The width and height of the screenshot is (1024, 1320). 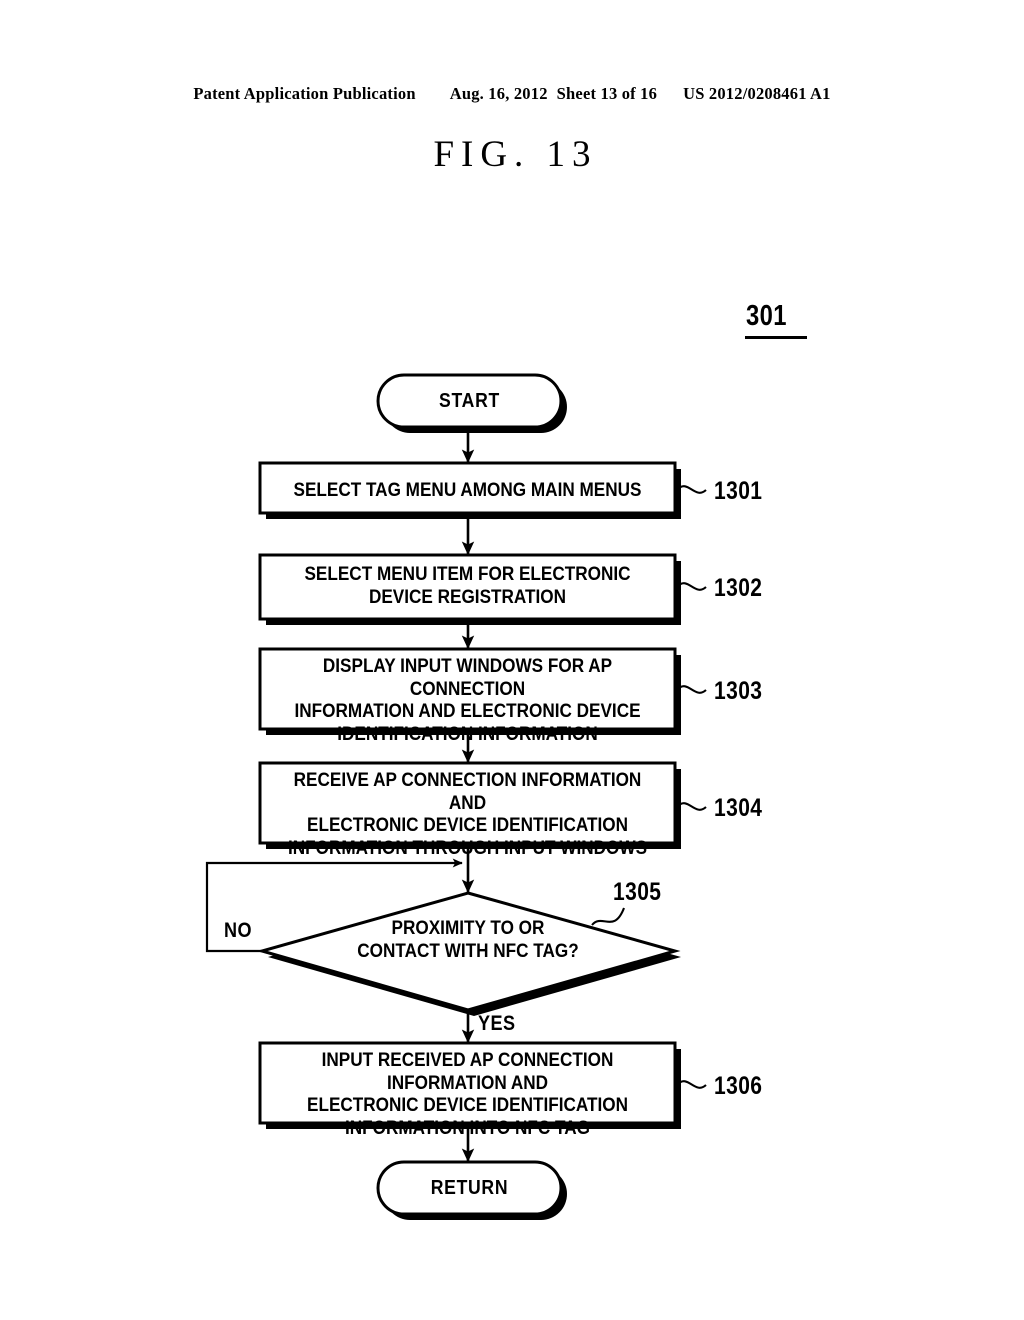 I want to click on reference-number-1302: 1302, so click(x=738, y=588).